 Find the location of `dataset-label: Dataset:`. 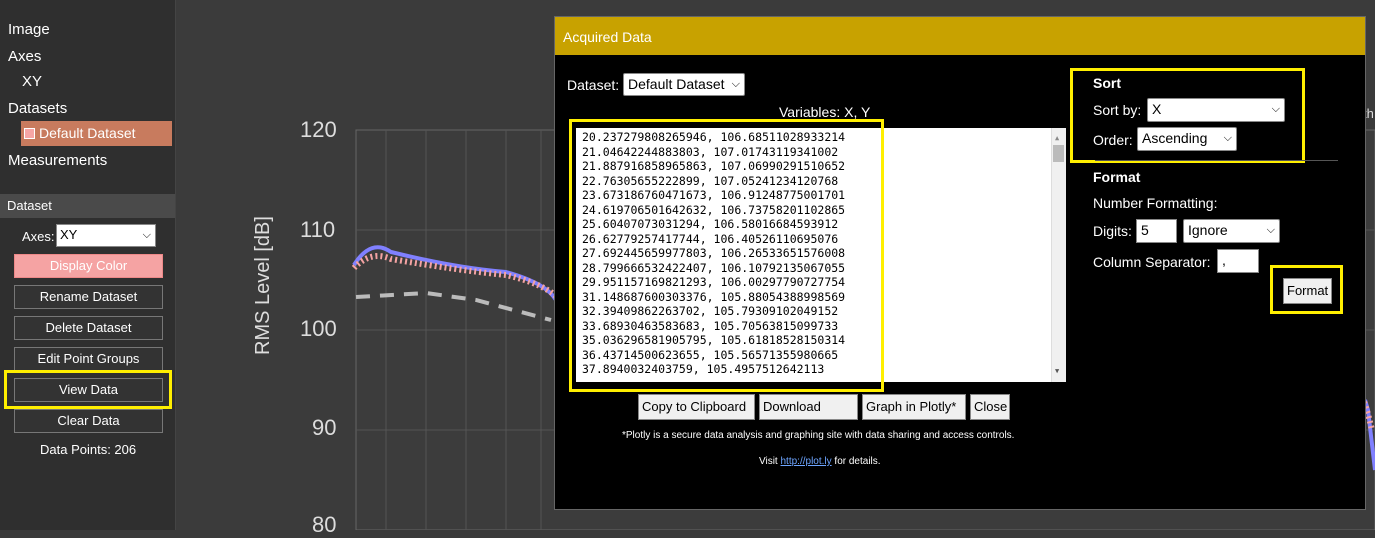

dataset-label: Dataset: is located at coordinates (593, 85).